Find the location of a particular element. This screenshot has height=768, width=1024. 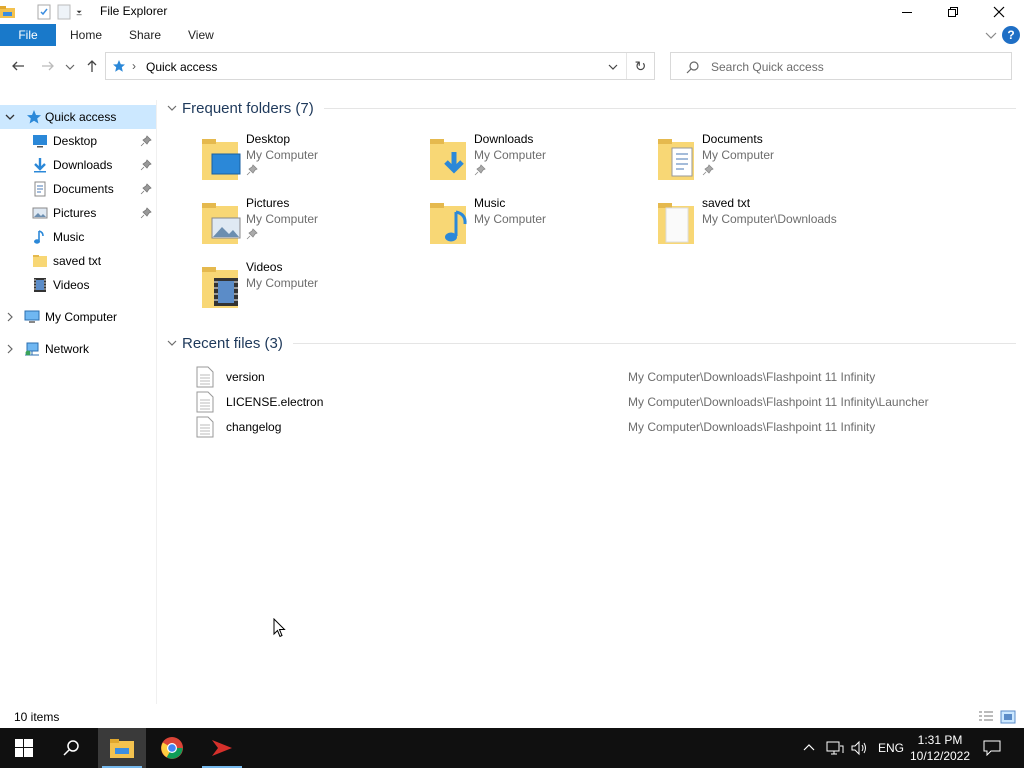

folder-tile-saved-txt: saved txt My Computer\Downloads is located at coordinates (766, 226).